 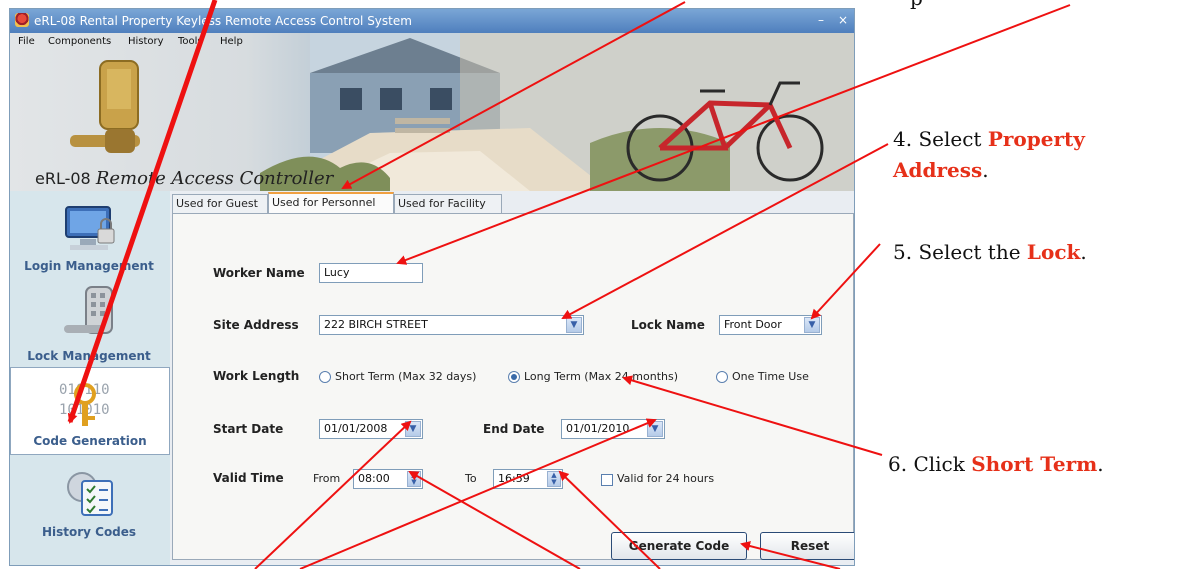 What do you see at coordinates (752, 415) in the screenshot?
I see `arrow-to-long-term` at bounding box center [752, 415].